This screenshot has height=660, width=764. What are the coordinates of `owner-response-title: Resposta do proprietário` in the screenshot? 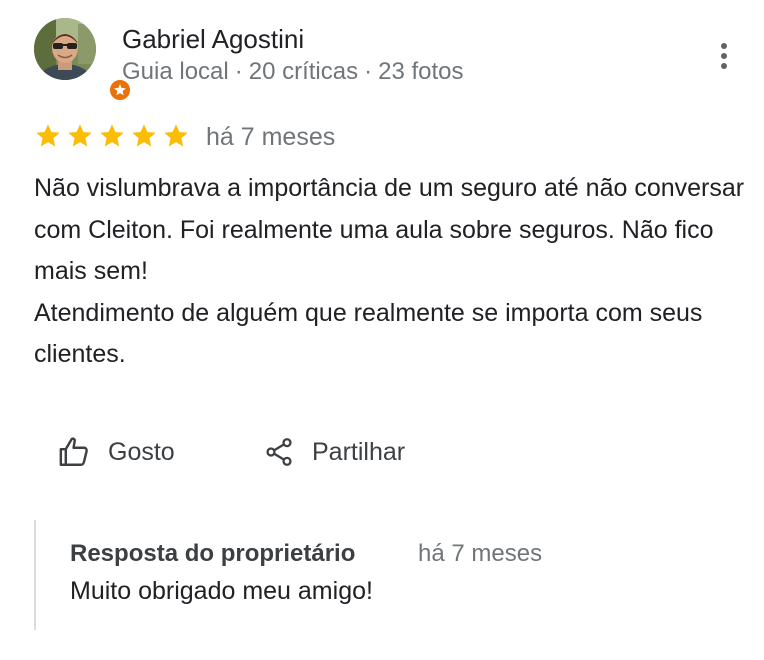 It's located at (213, 553).